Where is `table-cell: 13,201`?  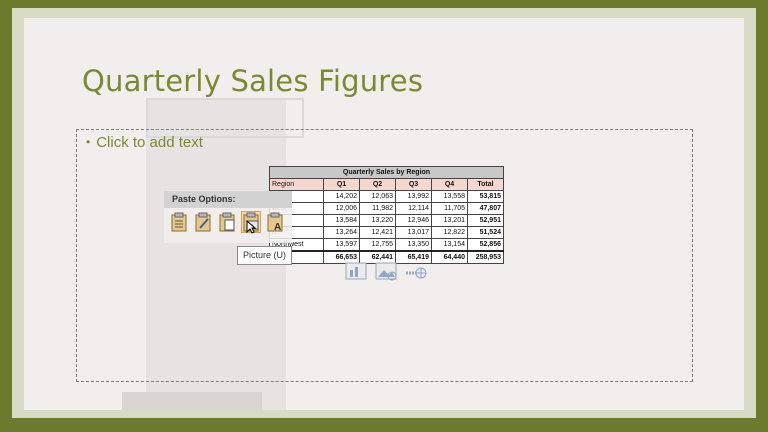 table-cell: 13,201 is located at coordinates (449, 220).